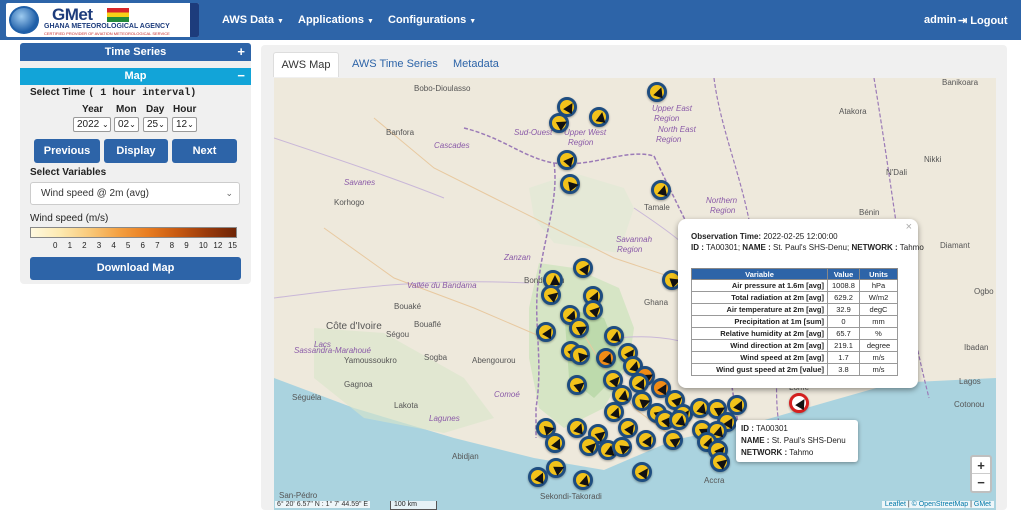 The width and height of the screenshot is (1021, 514). What do you see at coordinates (981, 465) in the screenshot?
I see `zoom-in-button: +` at bounding box center [981, 465].